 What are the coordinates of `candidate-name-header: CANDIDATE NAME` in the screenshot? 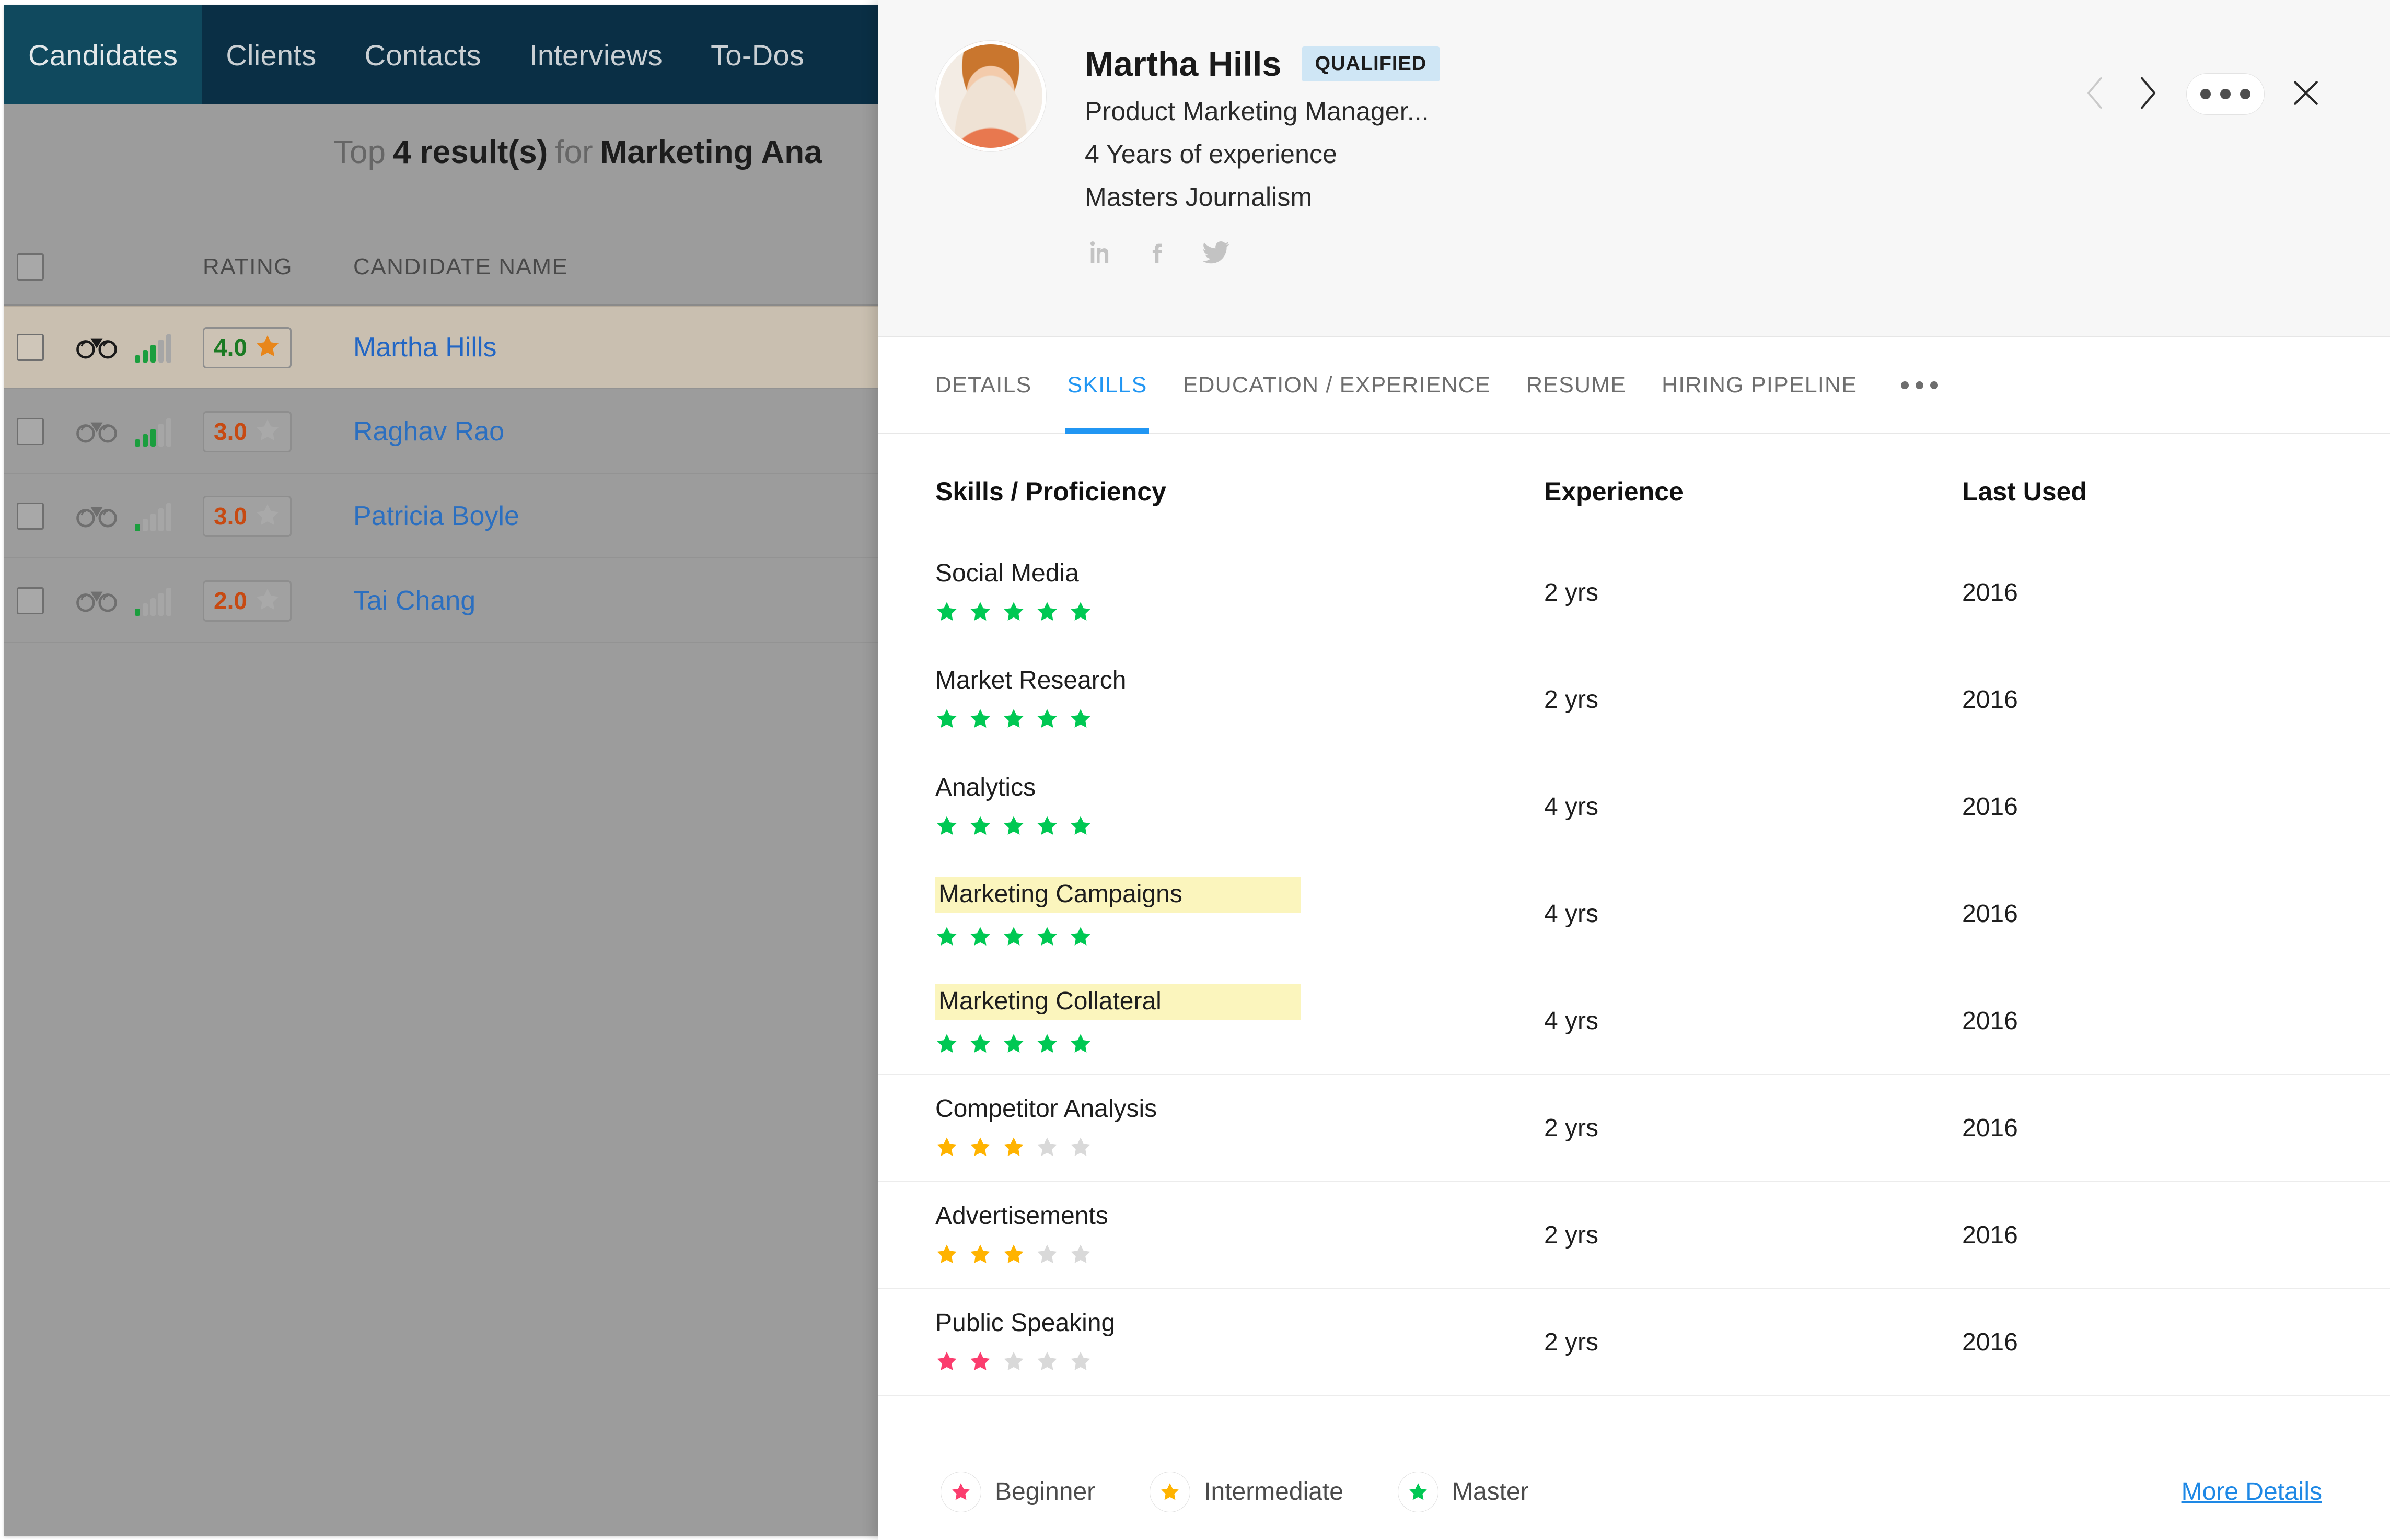 It's located at (613, 267).